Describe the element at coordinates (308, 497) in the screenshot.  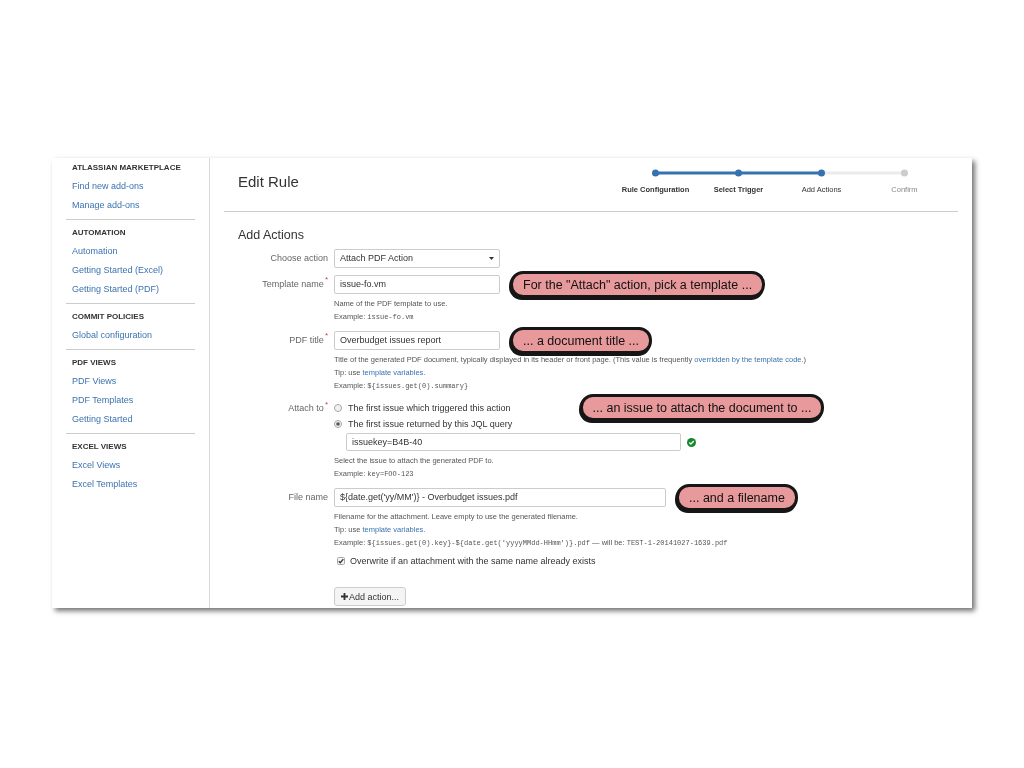
I see `field-label: File name` at that location.